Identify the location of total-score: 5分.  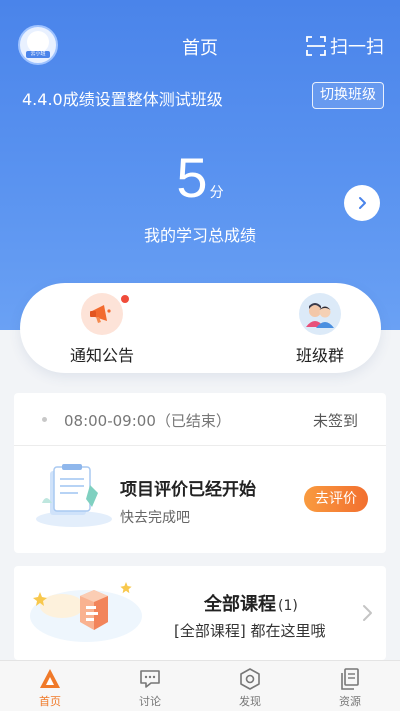
(200, 178).